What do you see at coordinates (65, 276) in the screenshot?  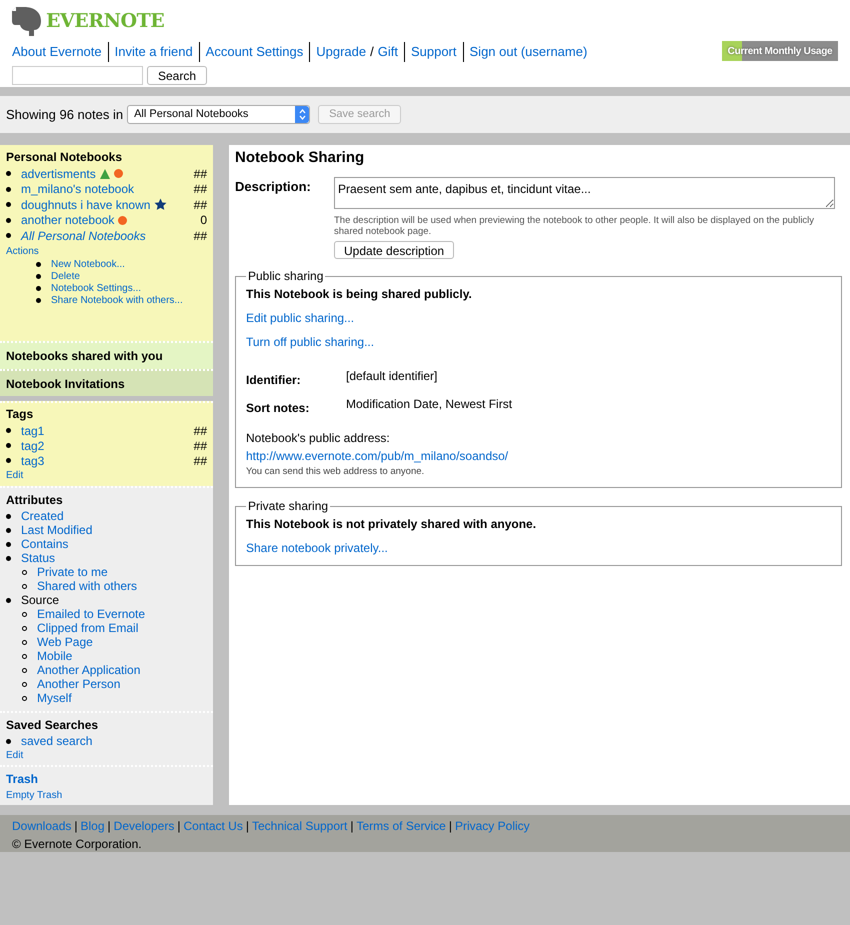 I see `action-link: Delete` at bounding box center [65, 276].